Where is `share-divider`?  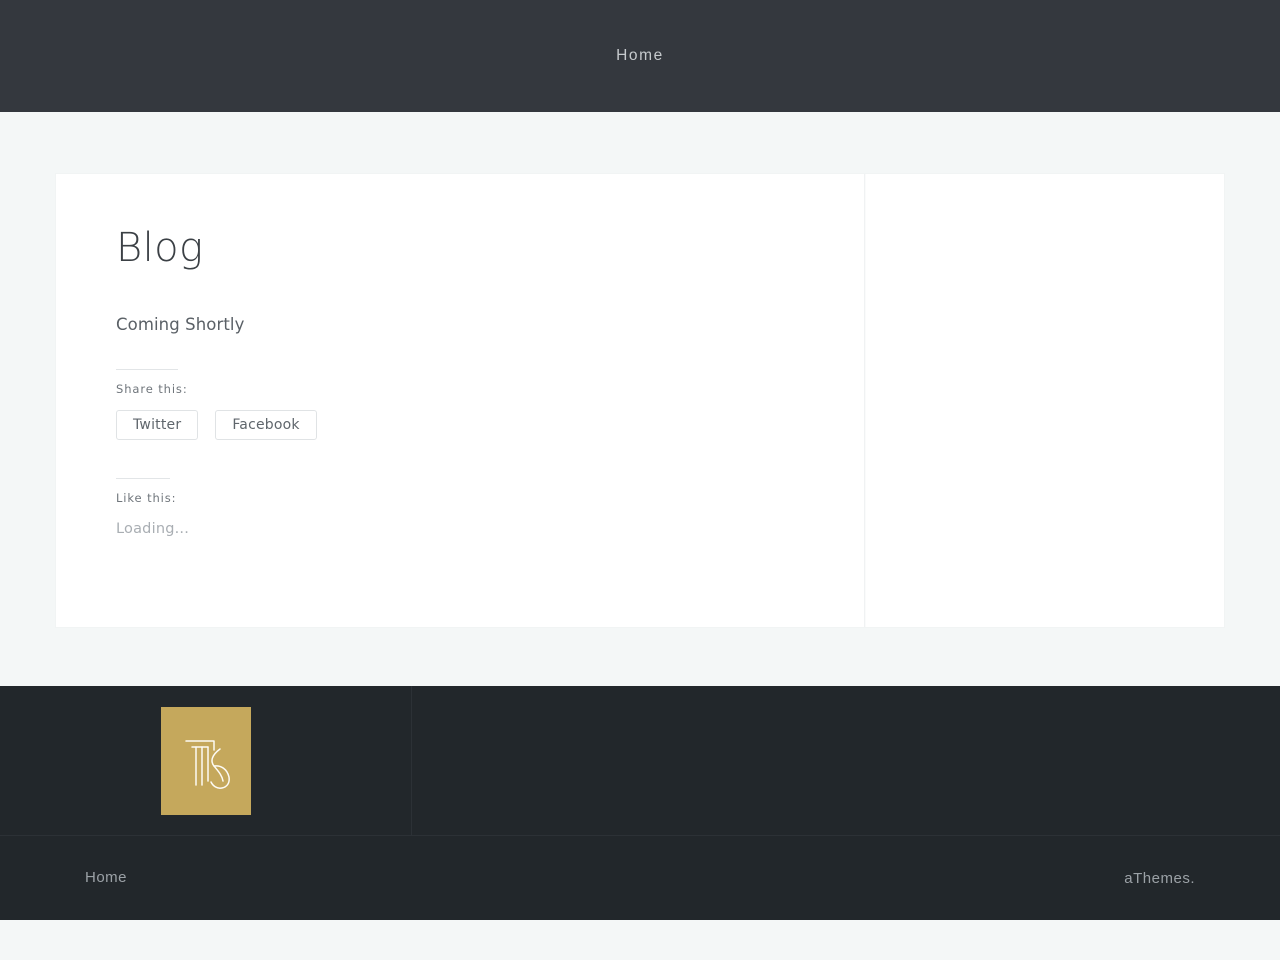 share-divider is located at coordinates (147, 369).